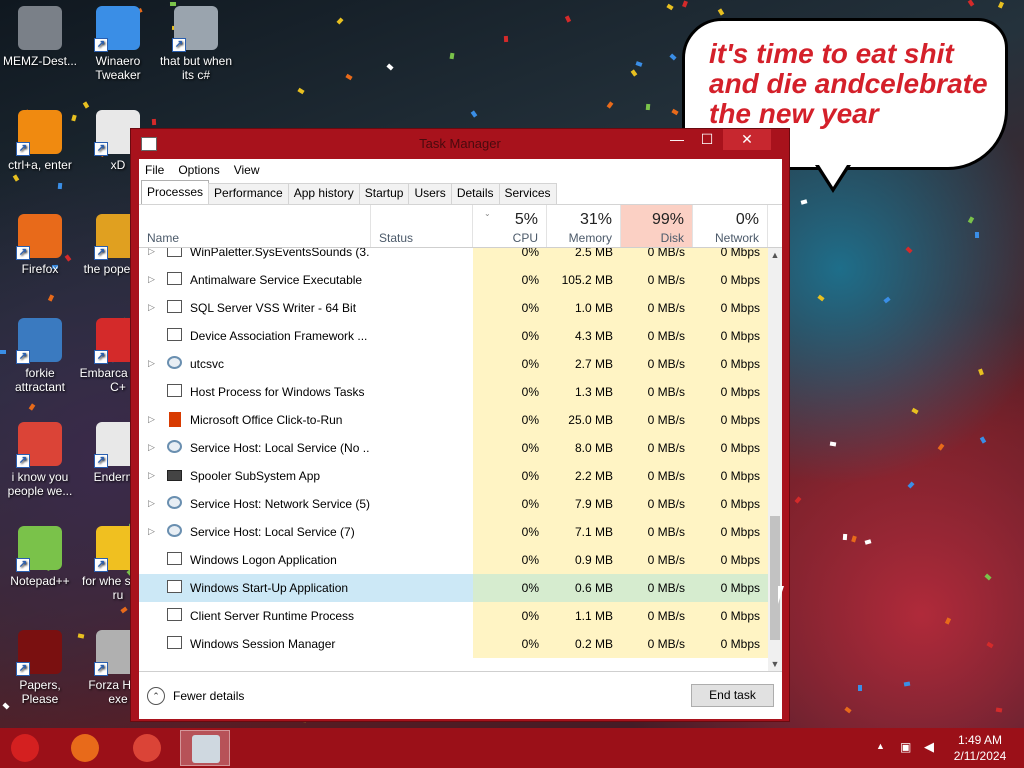 The image size is (1024, 768). I want to click on tab-services: Services, so click(527, 193).